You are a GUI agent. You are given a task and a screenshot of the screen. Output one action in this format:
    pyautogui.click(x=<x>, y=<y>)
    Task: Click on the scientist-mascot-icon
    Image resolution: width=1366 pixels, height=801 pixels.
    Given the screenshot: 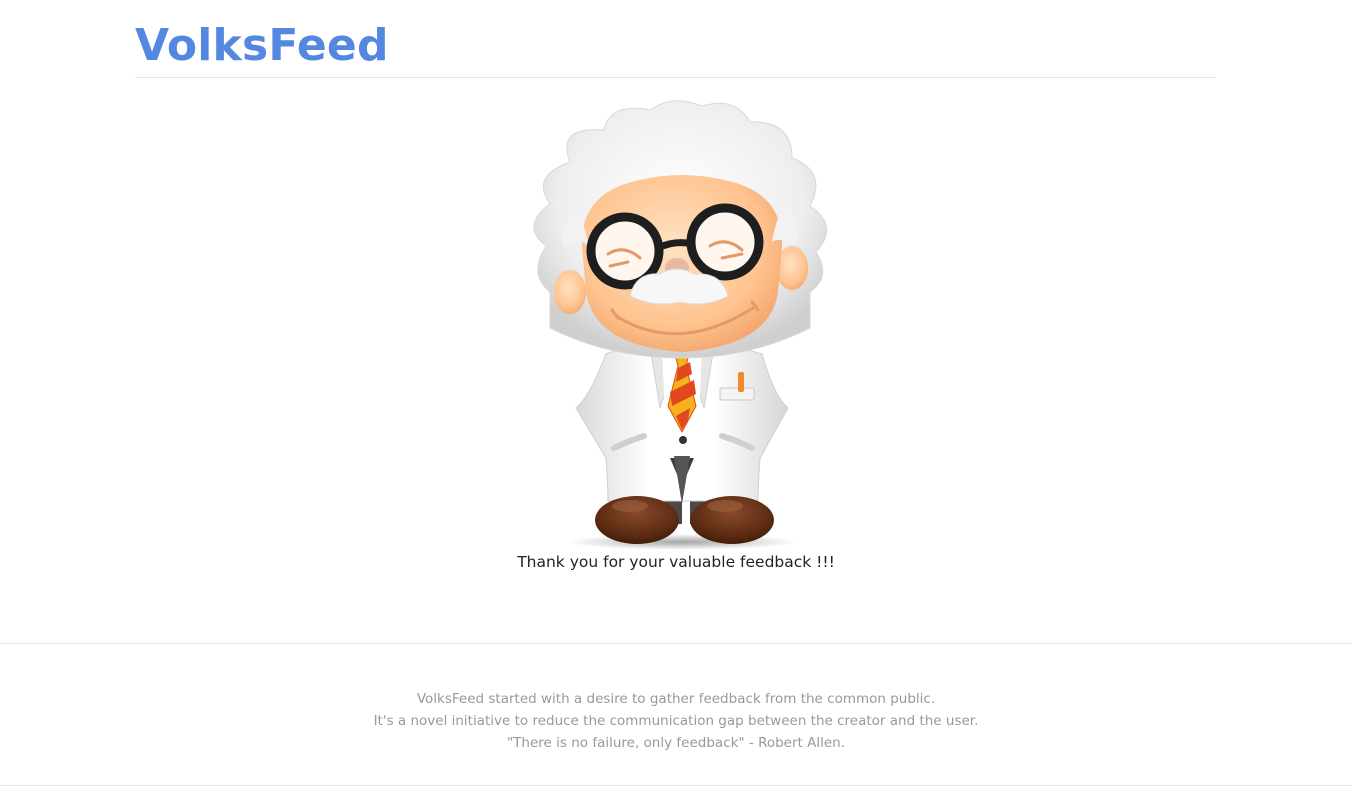 What is the action you would take?
    pyautogui.click(x=676, y=324)
    